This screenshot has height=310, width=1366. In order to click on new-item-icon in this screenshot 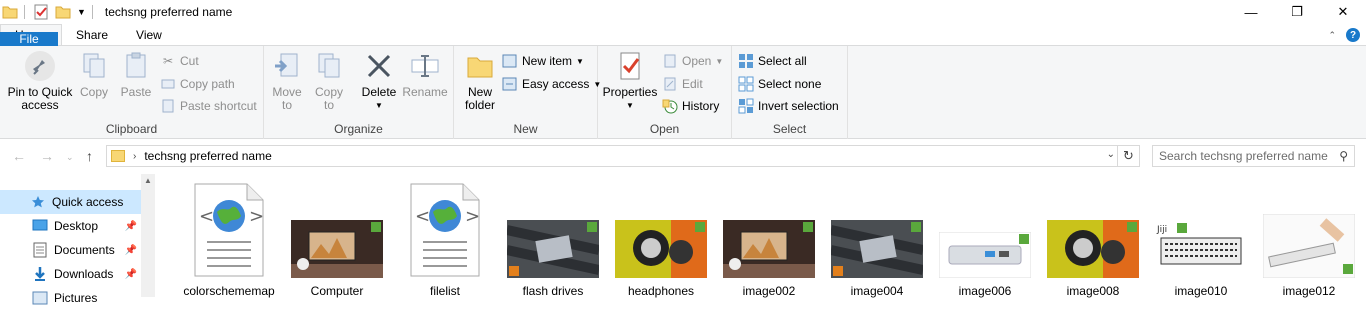, I will do `click(510, 61)`.